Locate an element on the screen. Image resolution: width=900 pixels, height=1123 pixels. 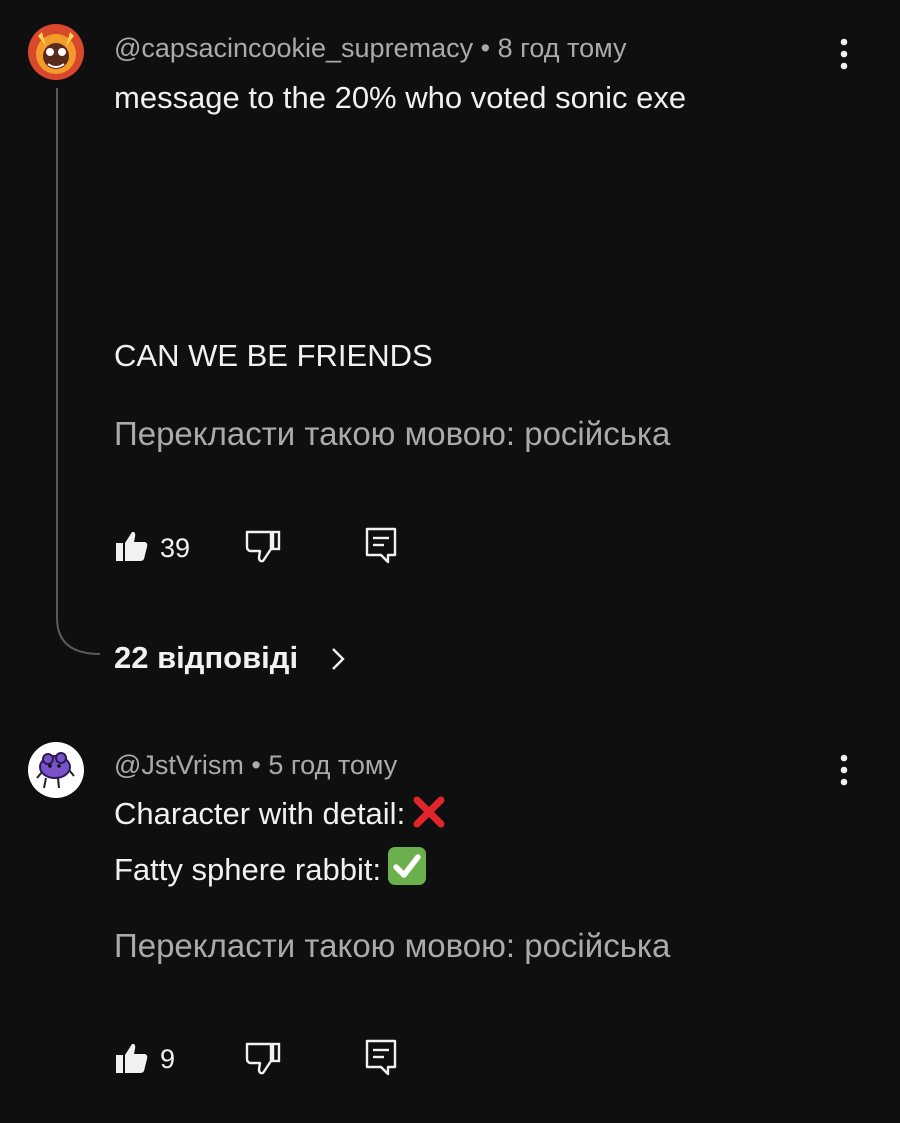
comment-text-line-2: Fatty sphere rabbit: is located at coordinates (270, 871).